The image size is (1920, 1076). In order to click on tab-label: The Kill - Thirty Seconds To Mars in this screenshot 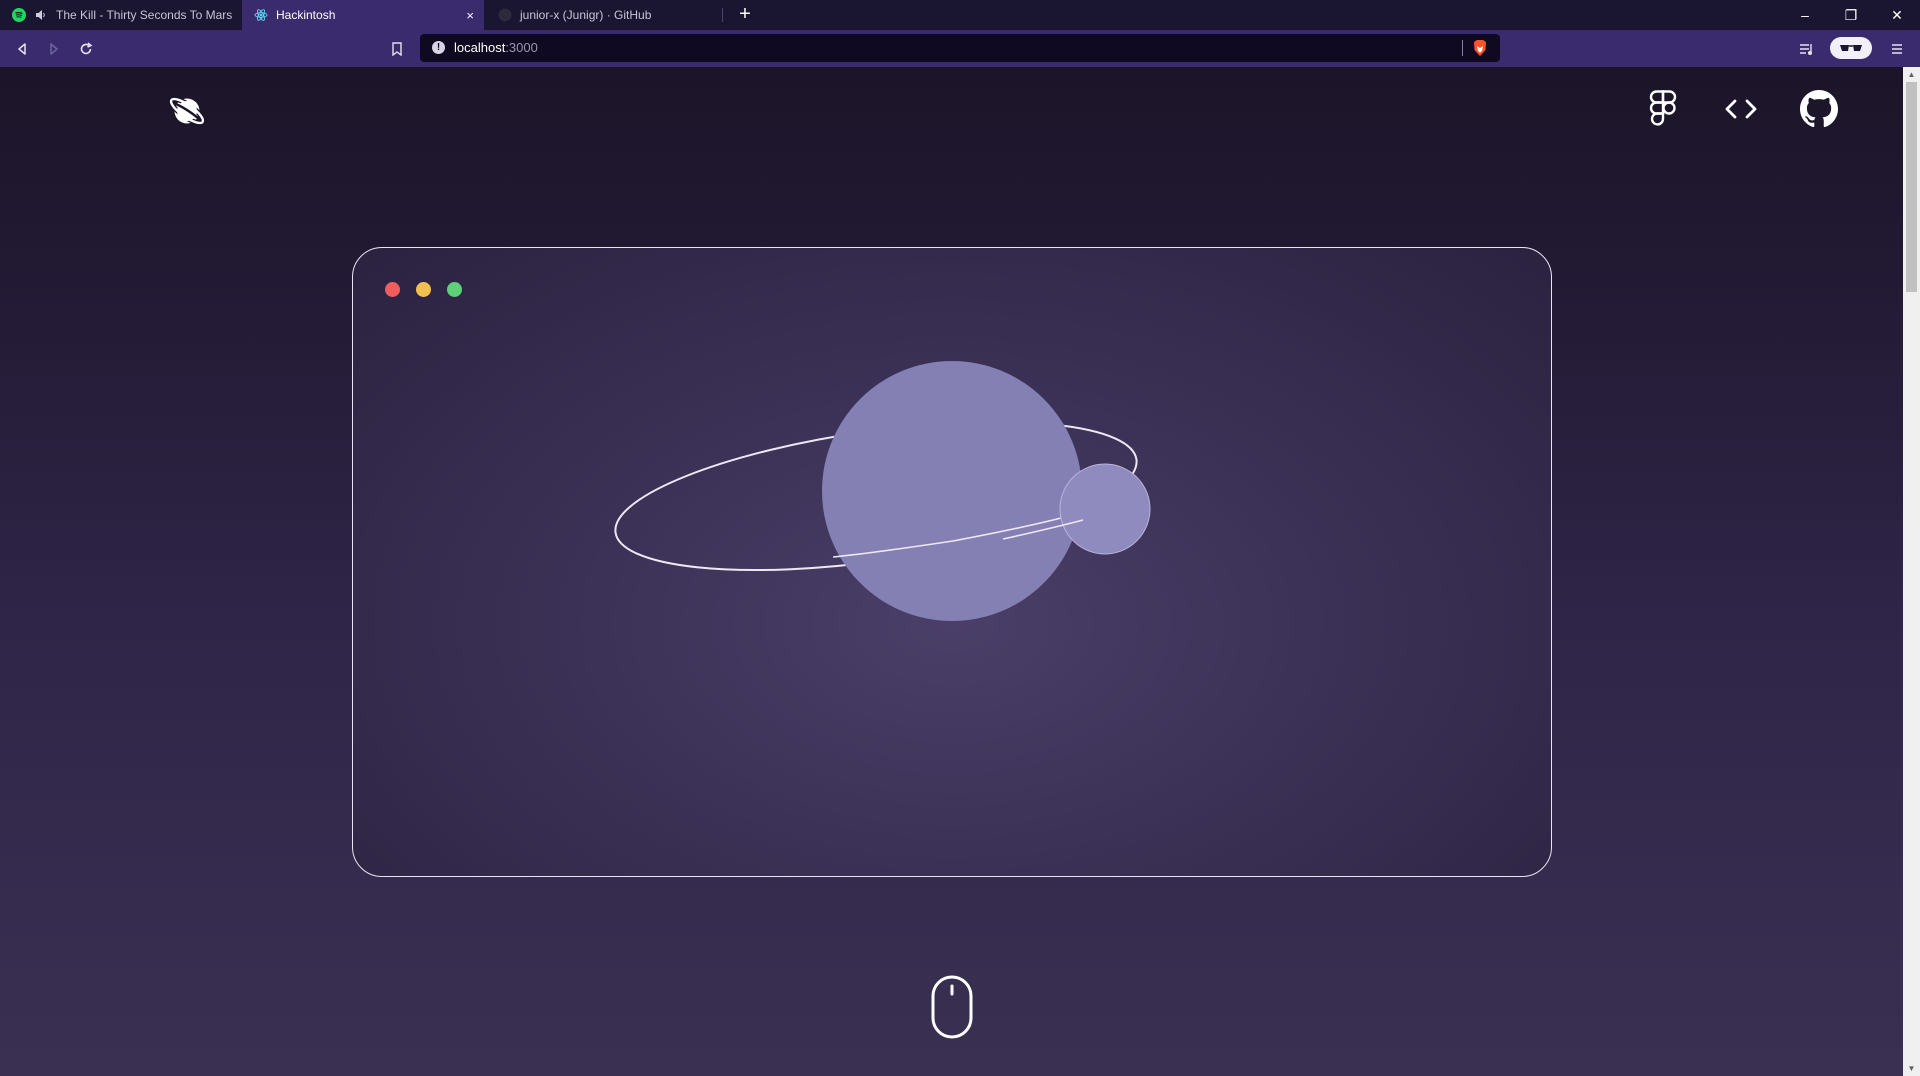, I will do `click(144, 15)`.